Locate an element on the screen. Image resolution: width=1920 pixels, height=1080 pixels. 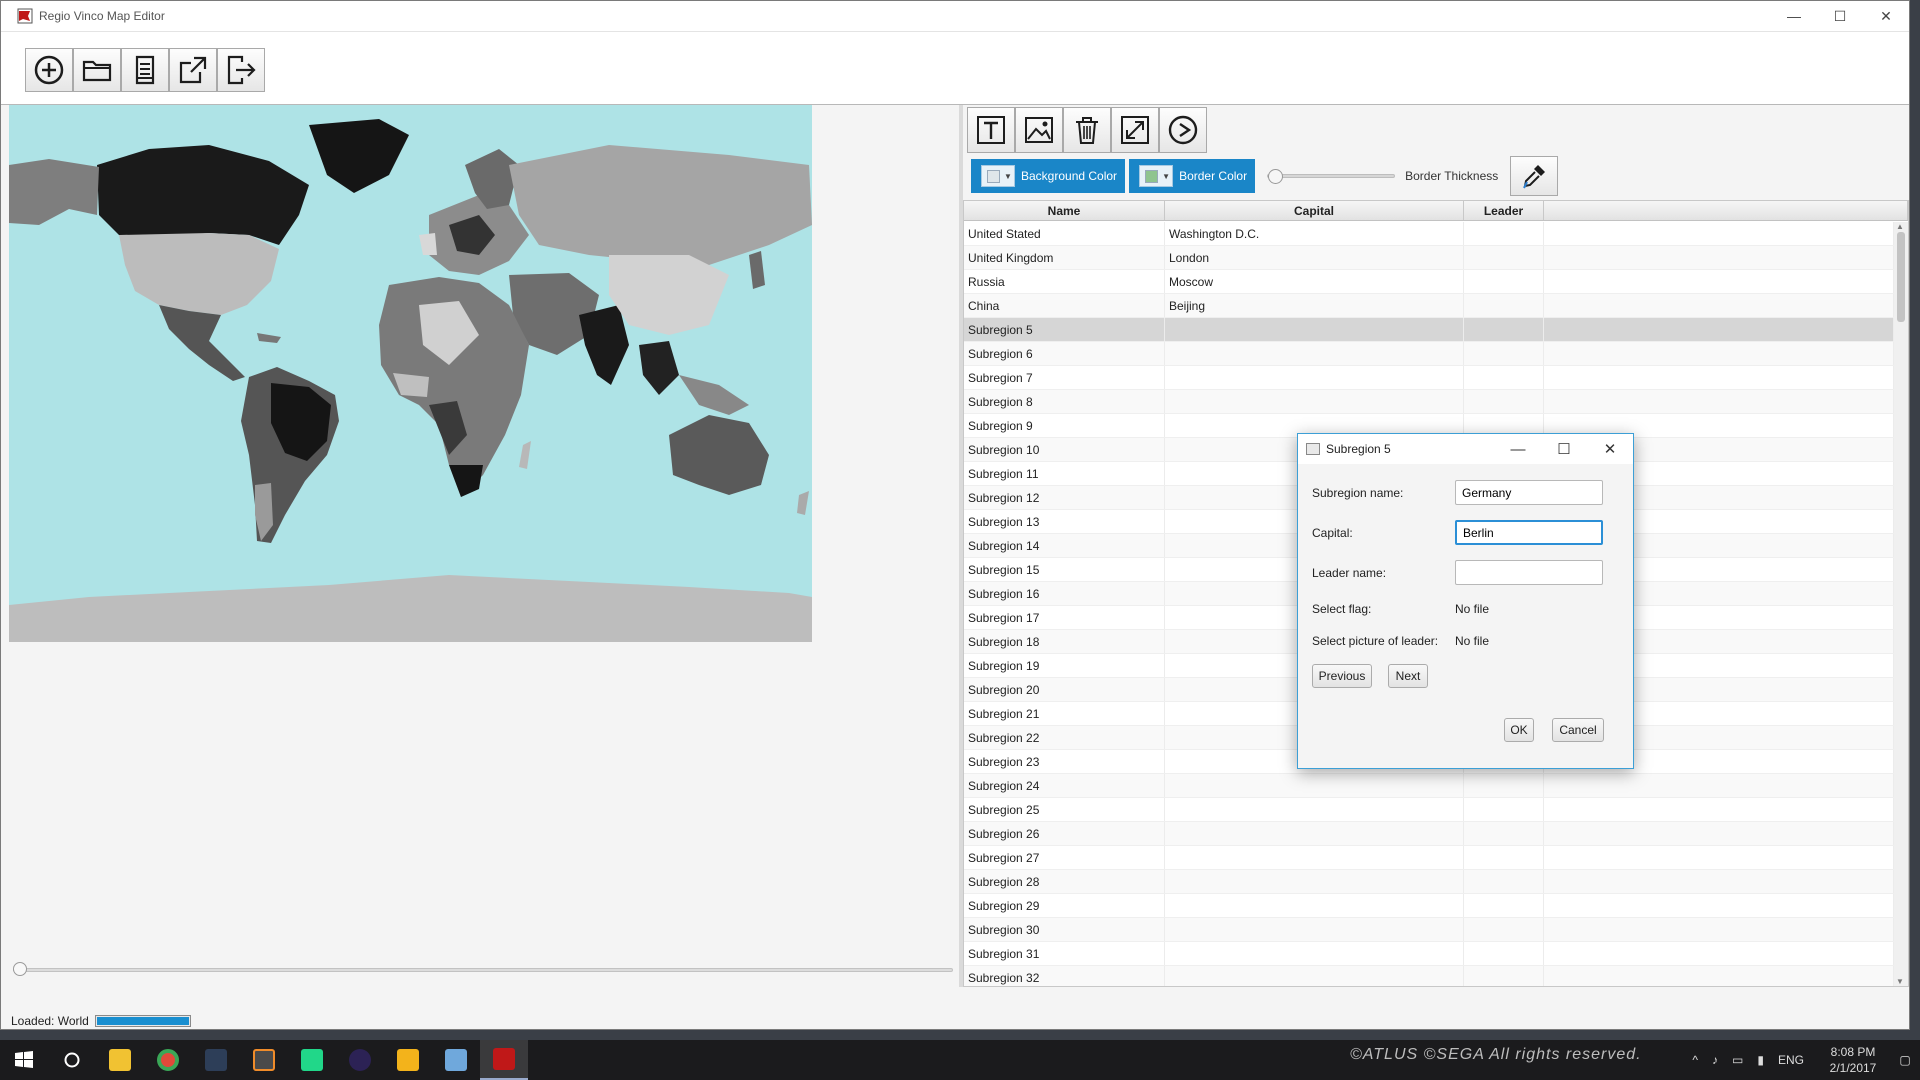
close-button: ✕ is located at coordinates (1886, 16).